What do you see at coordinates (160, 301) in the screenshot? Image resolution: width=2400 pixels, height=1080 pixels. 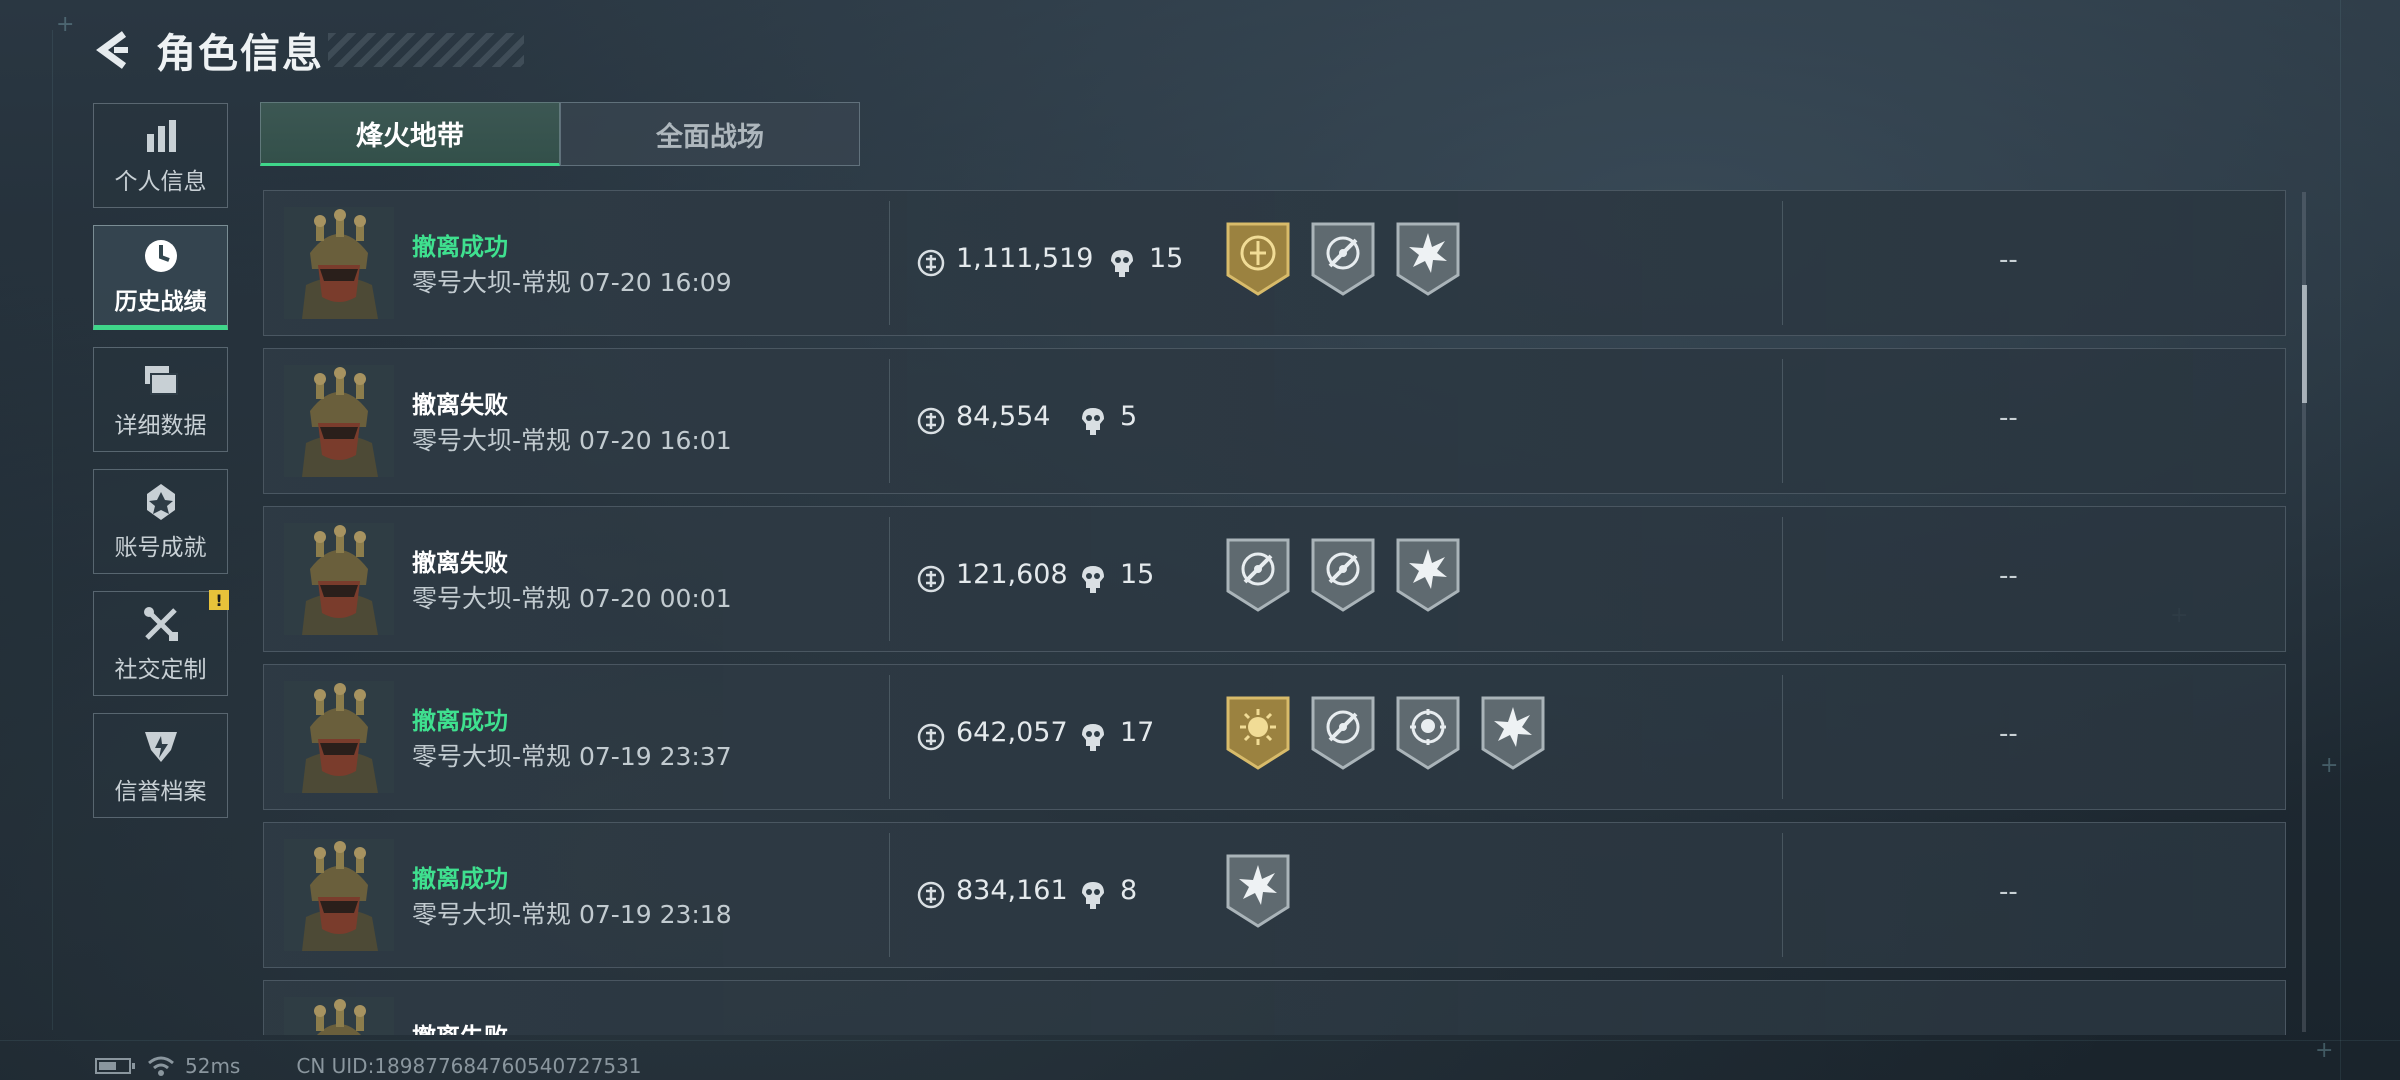 I see `sidebar-item-label: 历史战绩` at bounding box center [160, 301].